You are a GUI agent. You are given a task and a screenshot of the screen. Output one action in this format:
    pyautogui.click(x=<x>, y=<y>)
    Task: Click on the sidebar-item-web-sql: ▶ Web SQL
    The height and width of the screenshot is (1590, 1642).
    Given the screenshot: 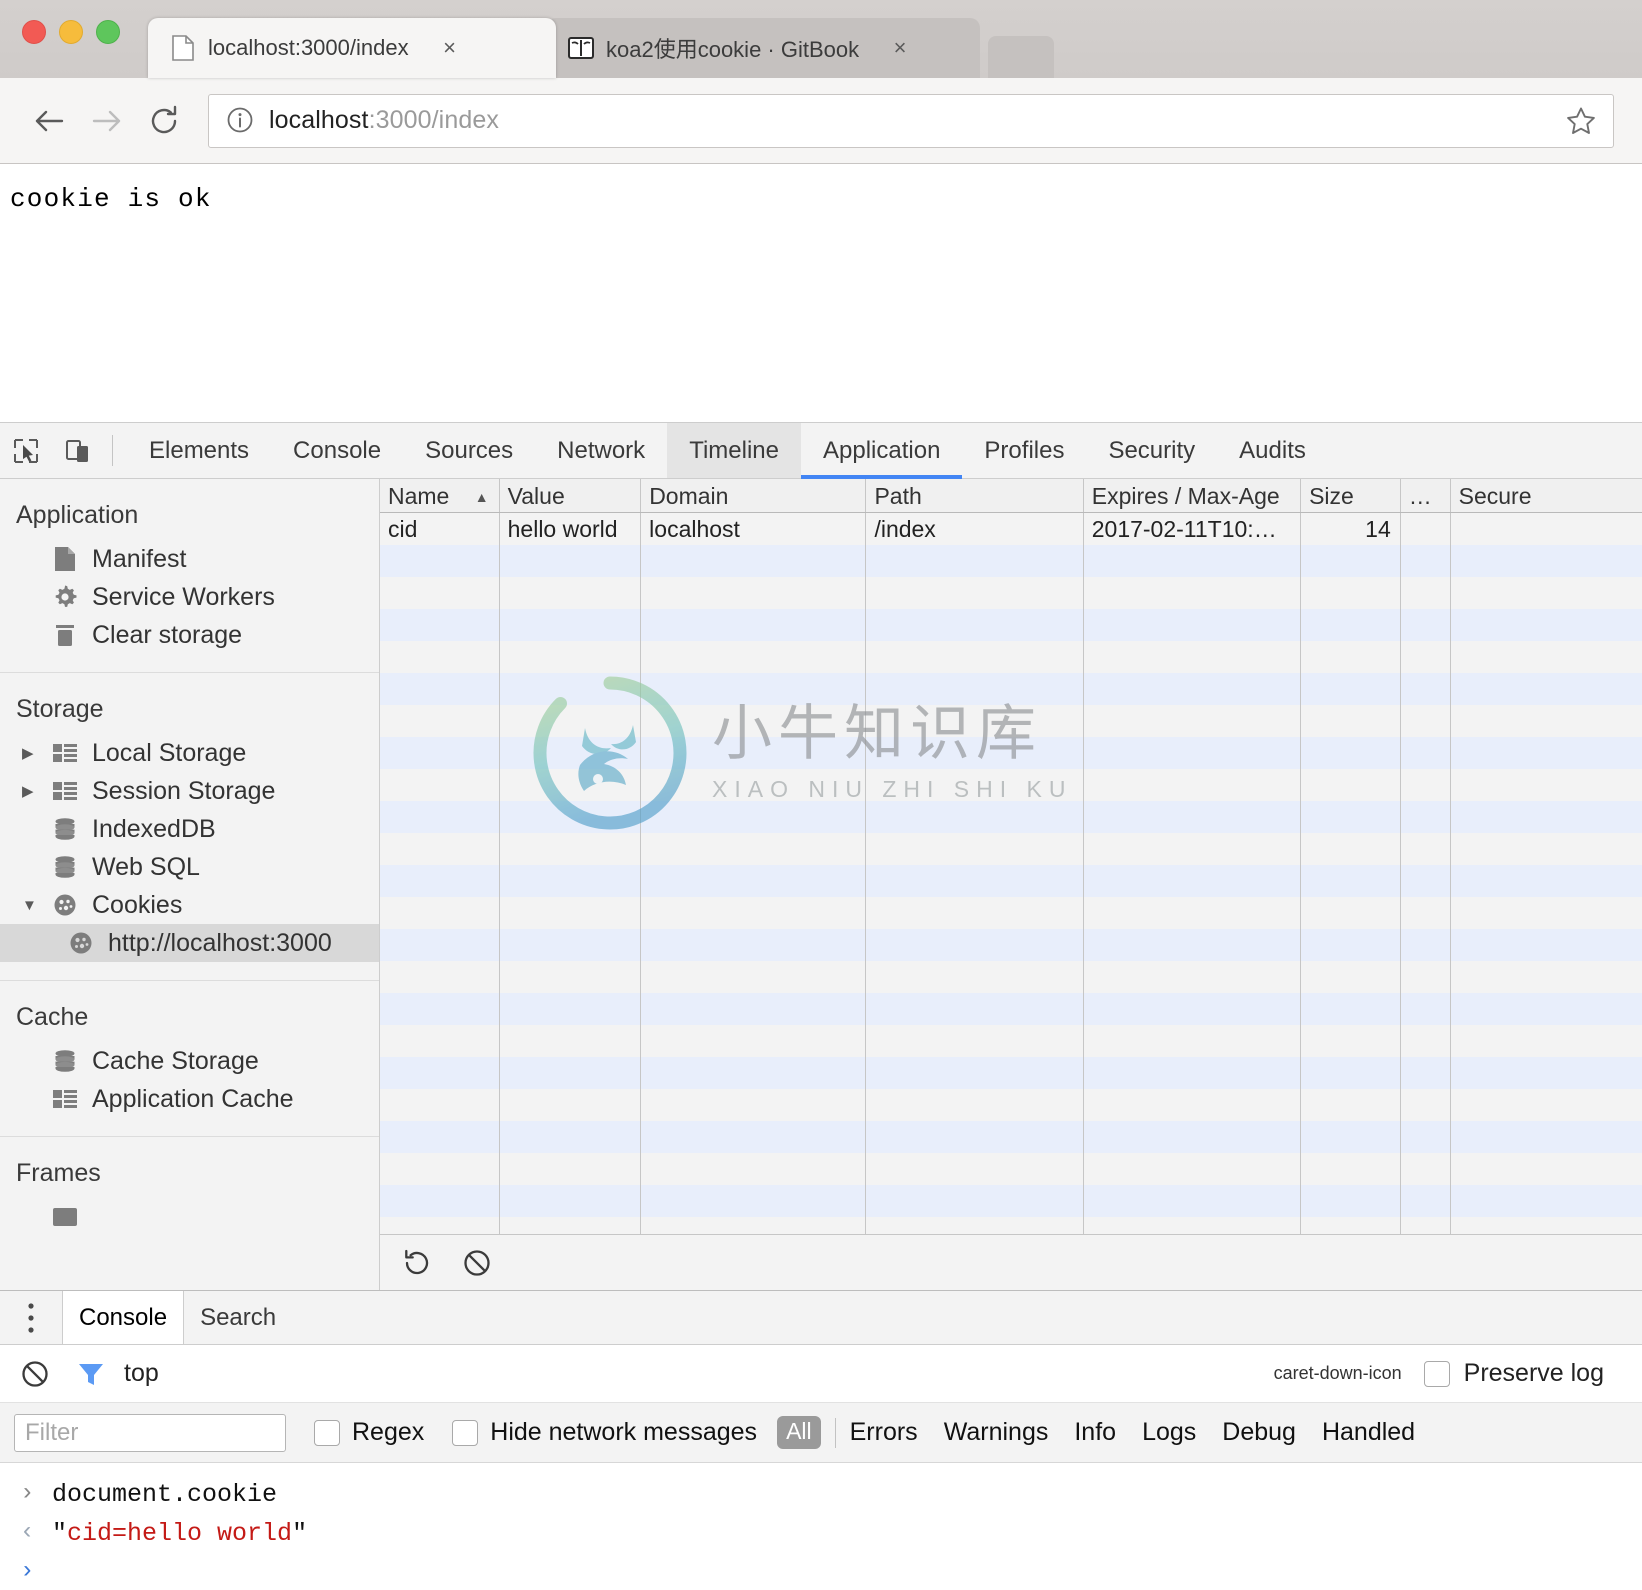 What is the action you would take?
    pyautogui.click(x=189, y=867)
    